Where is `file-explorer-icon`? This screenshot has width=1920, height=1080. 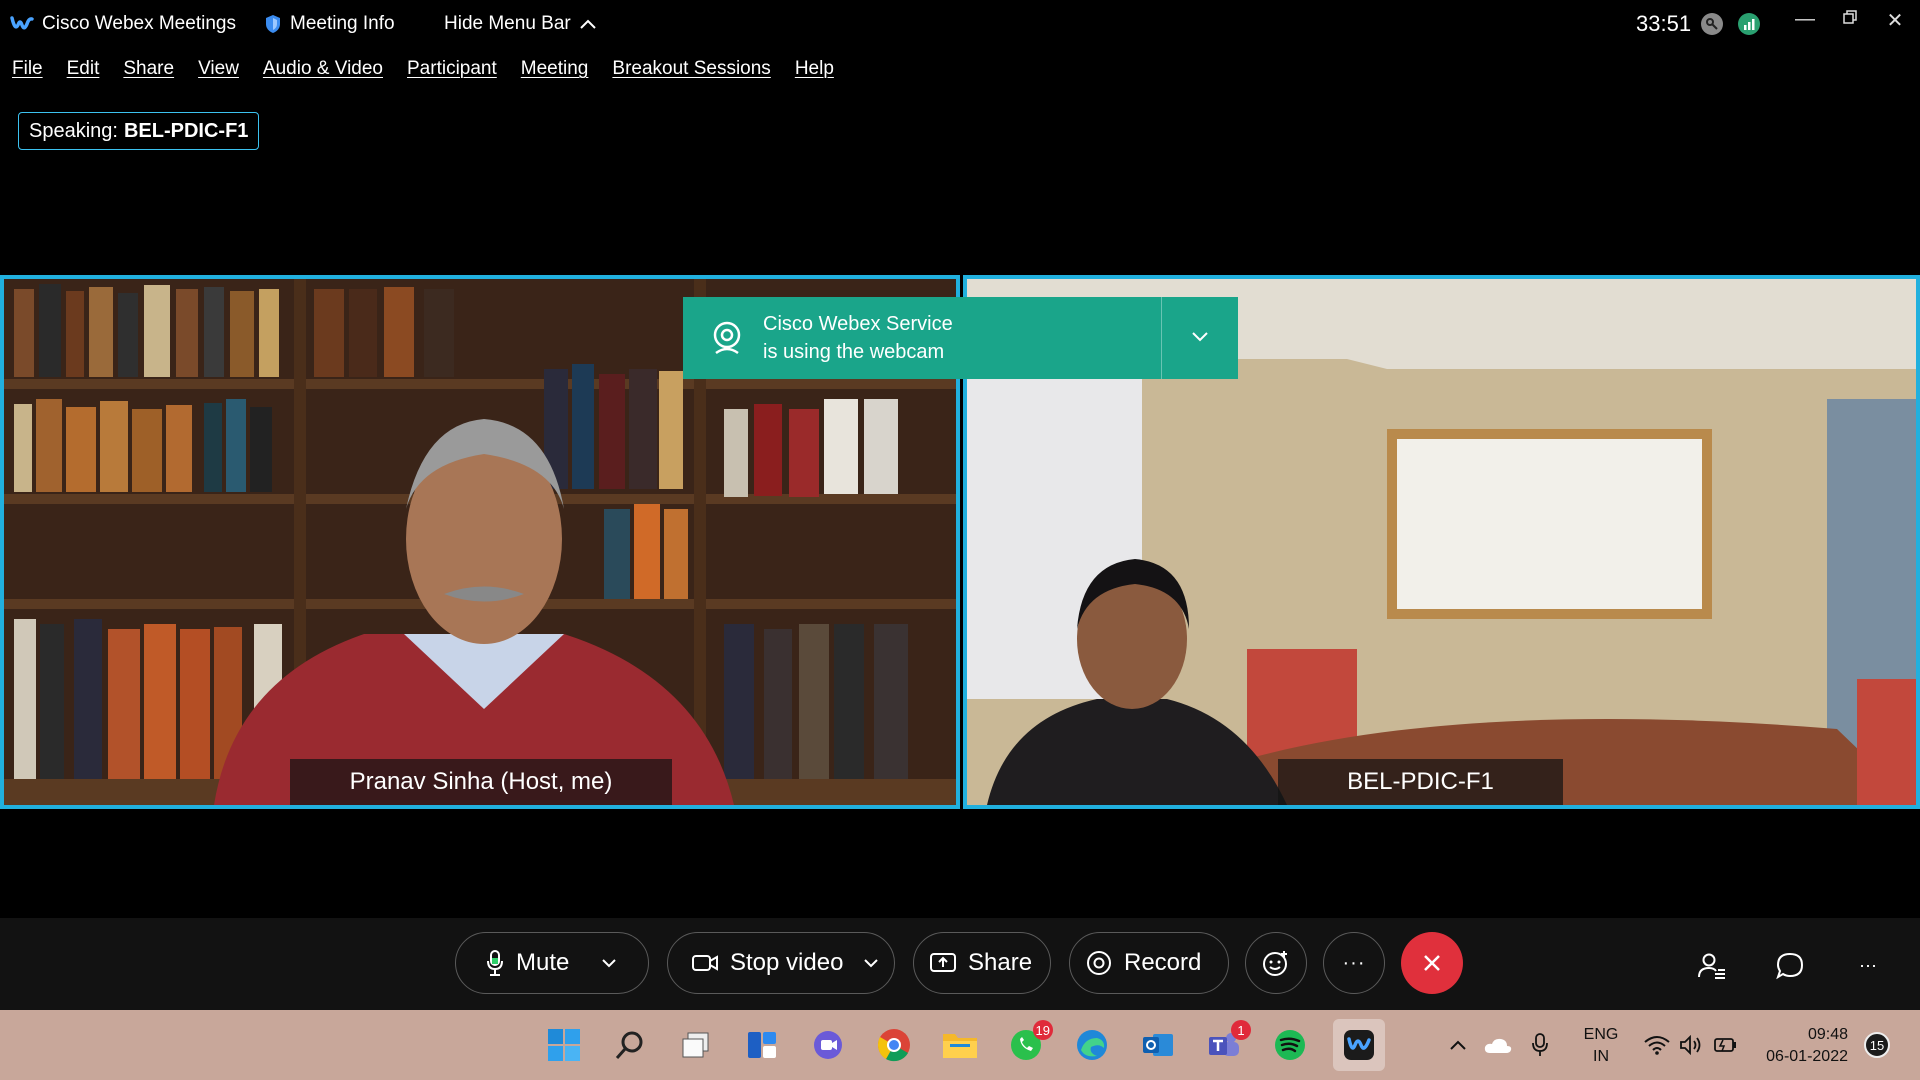 file-explorer-icon is located at coordinates (960, 1045).